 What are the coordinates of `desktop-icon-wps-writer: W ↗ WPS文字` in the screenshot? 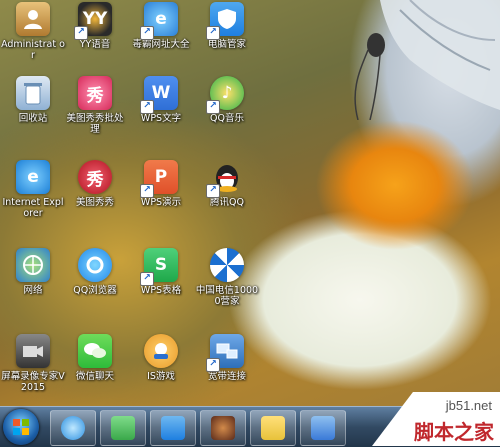 It's located at (161, 107).